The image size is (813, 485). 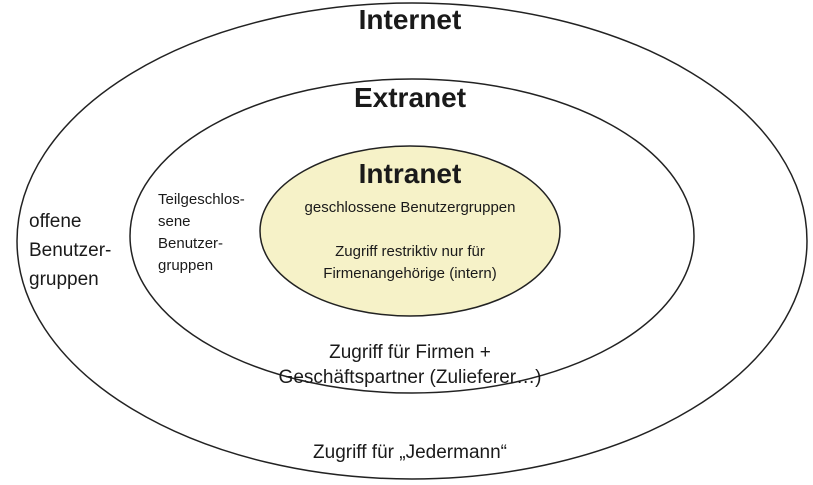 What do you see at coordinates (410, 97) in the screenshot?
I see `extranet-title: Extranet` at bounding box center [410, 97].